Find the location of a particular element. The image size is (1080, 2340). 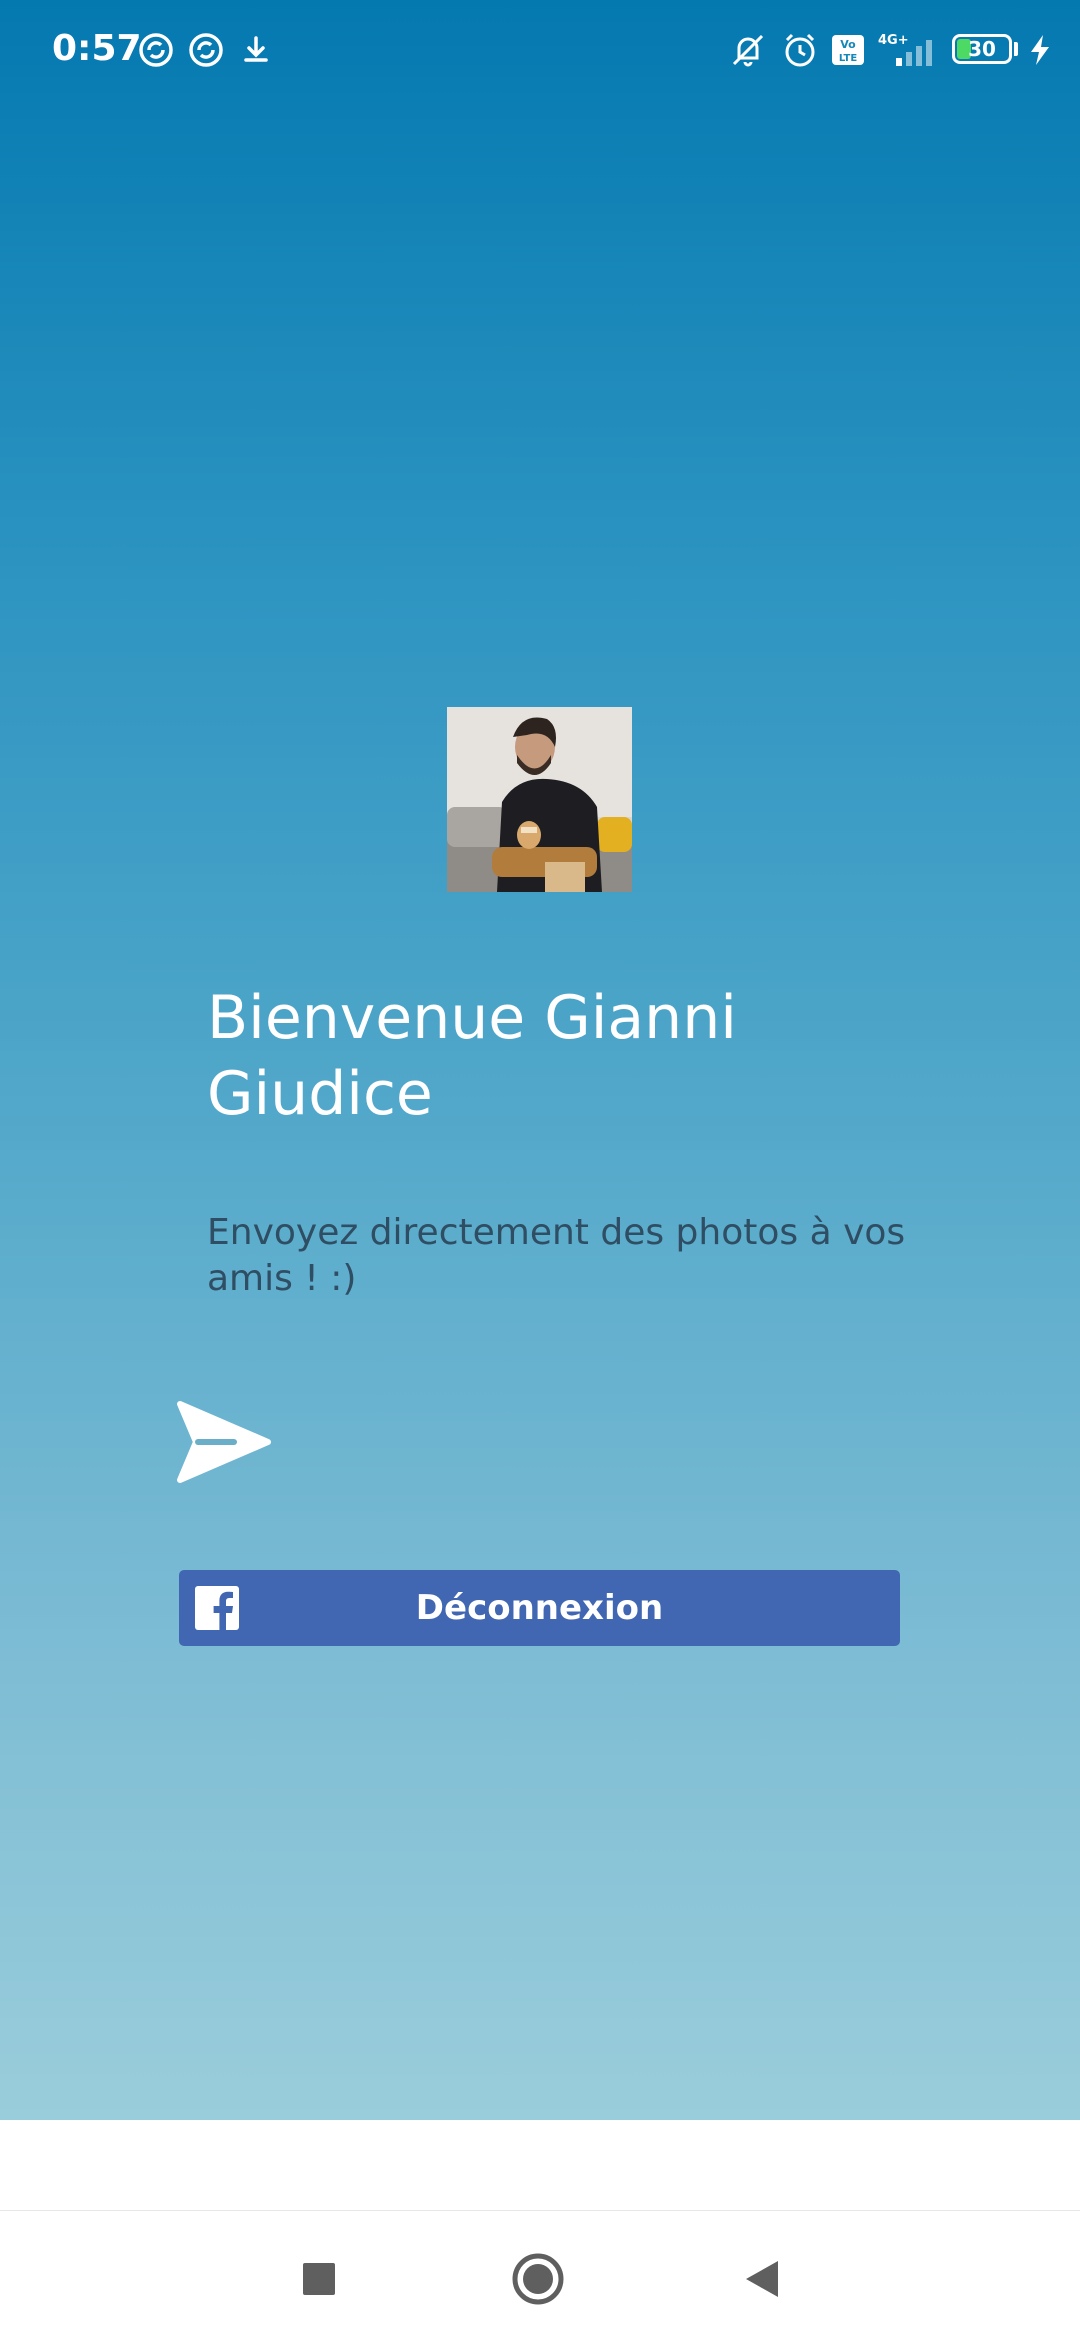

navigation-bar is located at coordinates (540, 2275).